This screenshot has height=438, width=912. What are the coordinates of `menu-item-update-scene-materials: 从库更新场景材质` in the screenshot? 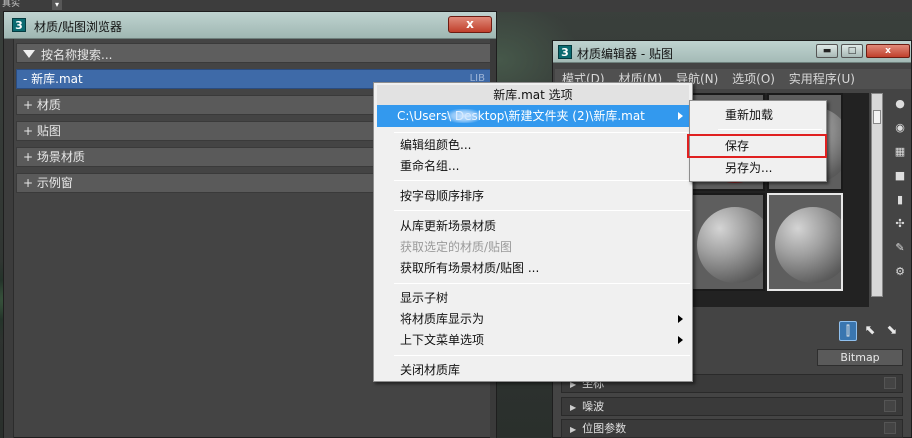 It's located at (533, 226).